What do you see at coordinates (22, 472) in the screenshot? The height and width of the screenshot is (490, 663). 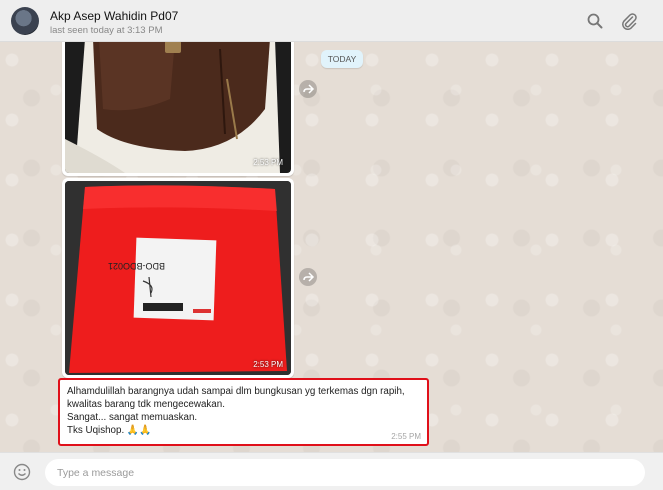 I see `emoji-icon` at bounding box center [22, 472].